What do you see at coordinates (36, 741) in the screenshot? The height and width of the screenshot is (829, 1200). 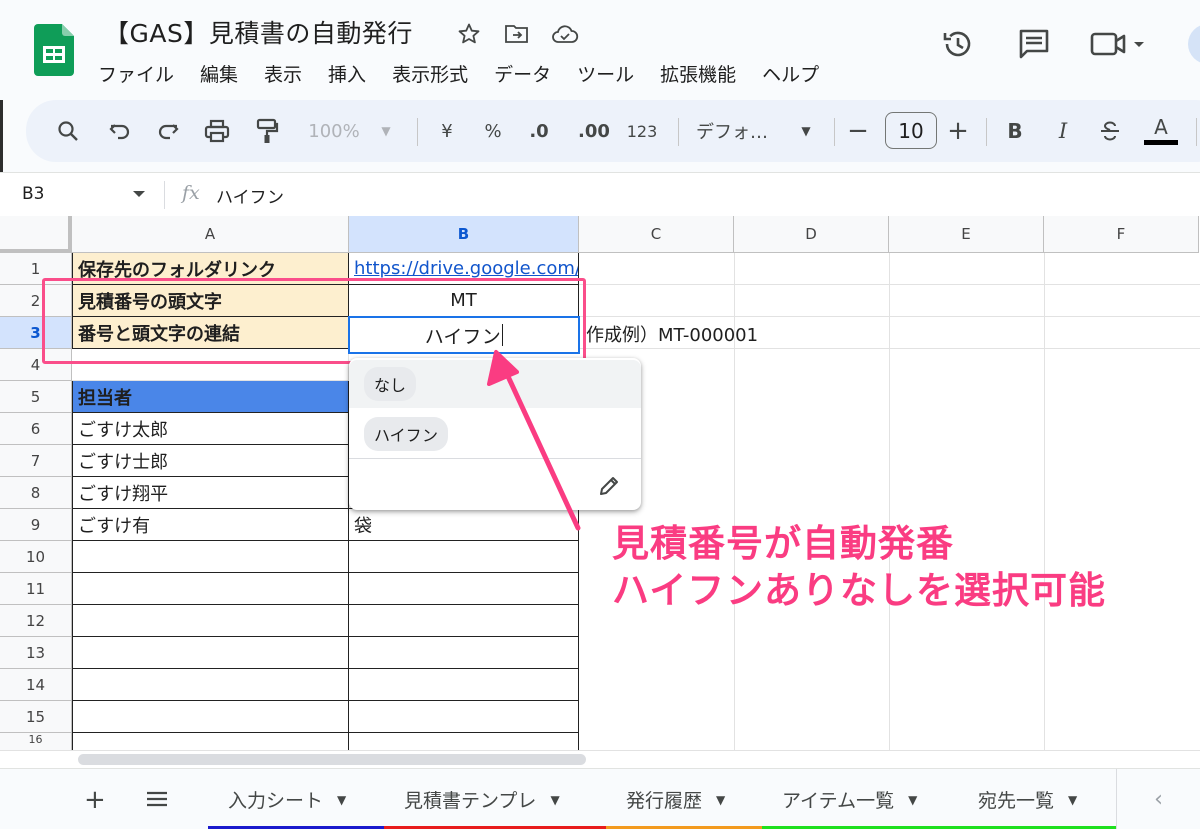 I see `row-header-16: 16` at bounding box center [36, 741].